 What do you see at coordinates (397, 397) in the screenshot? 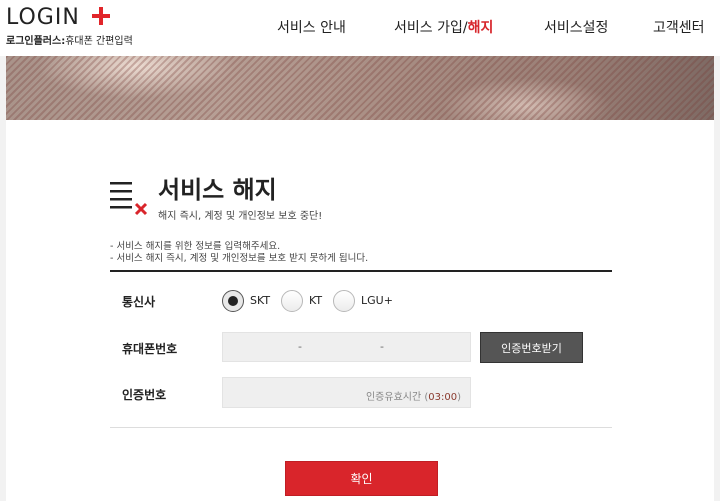
I see `validity-timer-label: 인증유효시간 (` at bounding box center [397, 397].